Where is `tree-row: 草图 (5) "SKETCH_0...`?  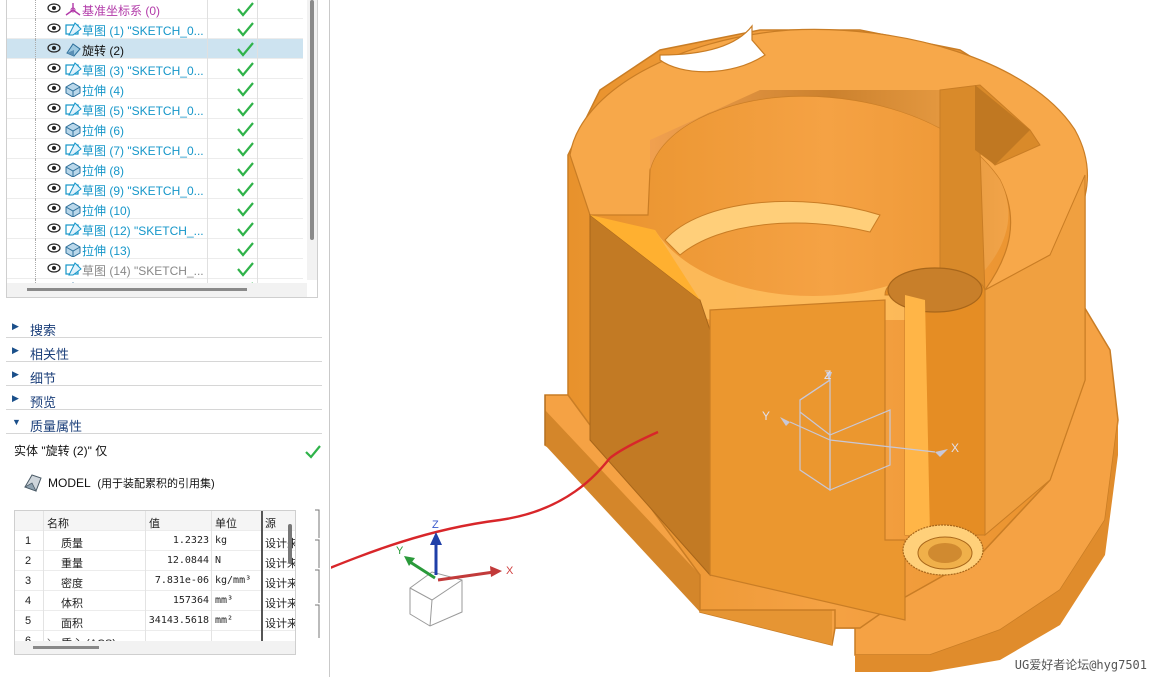 tree-row: 草图 (5) "SKETCH_0... is located at coordinates (155, 109).